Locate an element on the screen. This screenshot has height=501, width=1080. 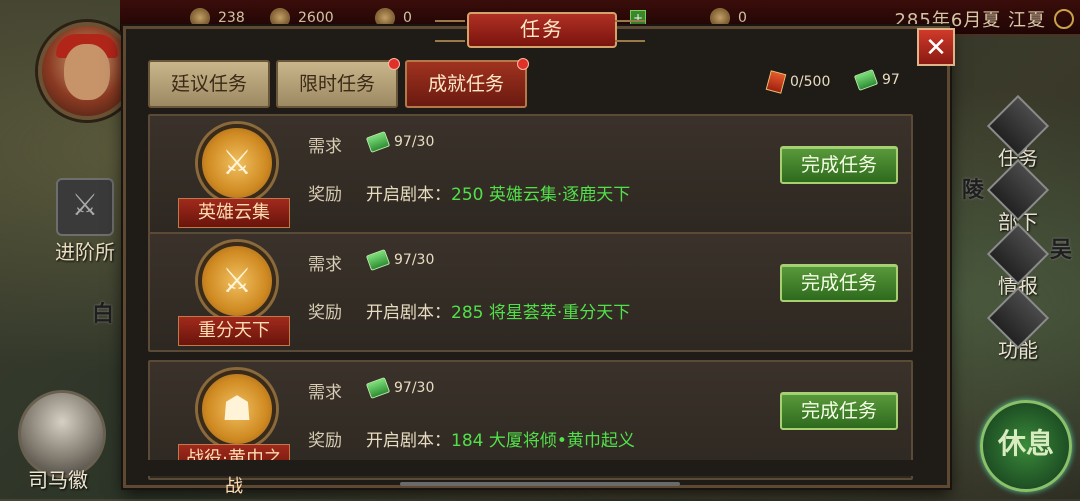
tab-timed-tasks: 限时任务 is located at coordinates (338, 83).